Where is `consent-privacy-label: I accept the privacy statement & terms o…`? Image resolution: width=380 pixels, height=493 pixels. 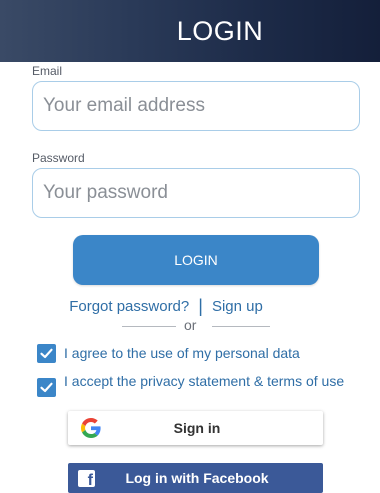 consent-privacy-label: I accept the privacy statement & terms o… is located at coordinates (204, 381).